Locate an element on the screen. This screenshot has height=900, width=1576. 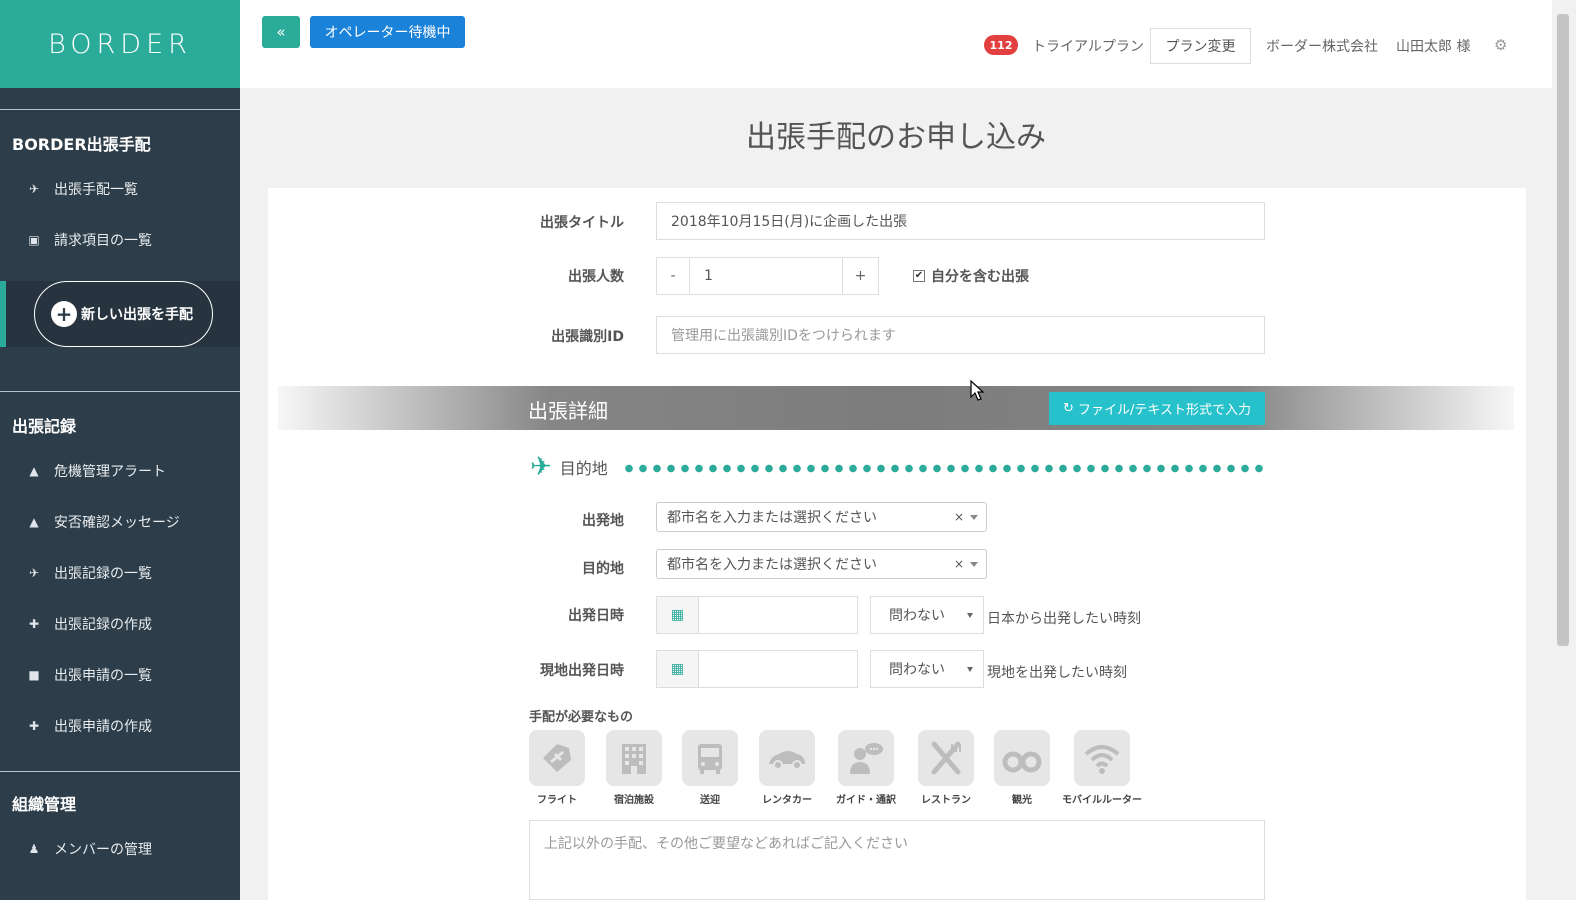
guide-icon is located at coordinates (866, 758).